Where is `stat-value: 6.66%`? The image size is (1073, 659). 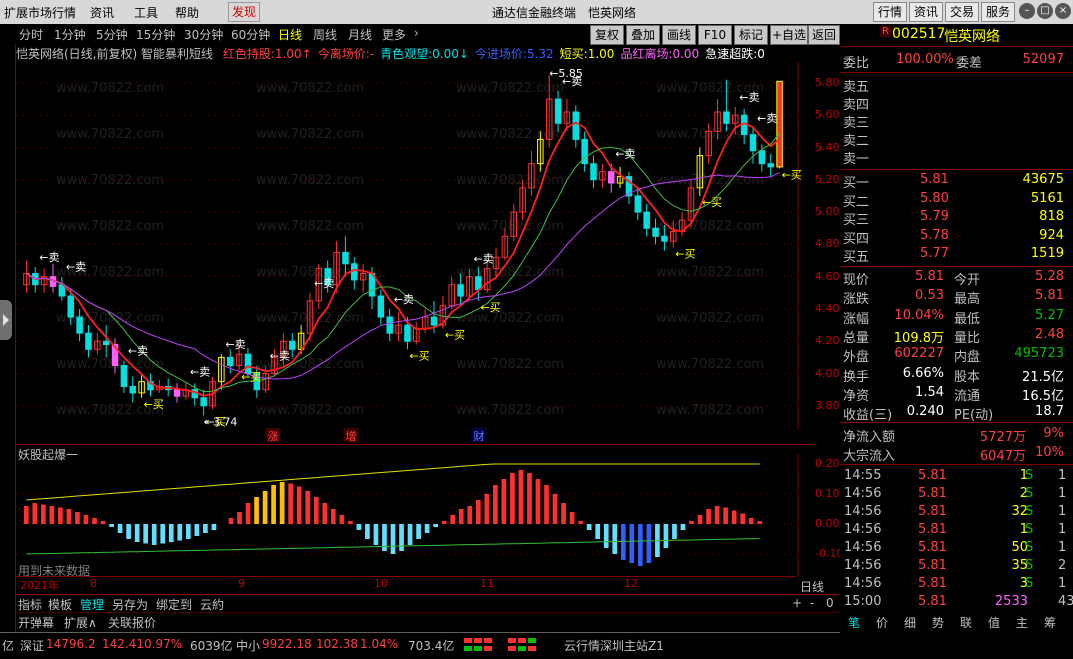
stat-value: 6.66% is located at coordinates (923, 373).